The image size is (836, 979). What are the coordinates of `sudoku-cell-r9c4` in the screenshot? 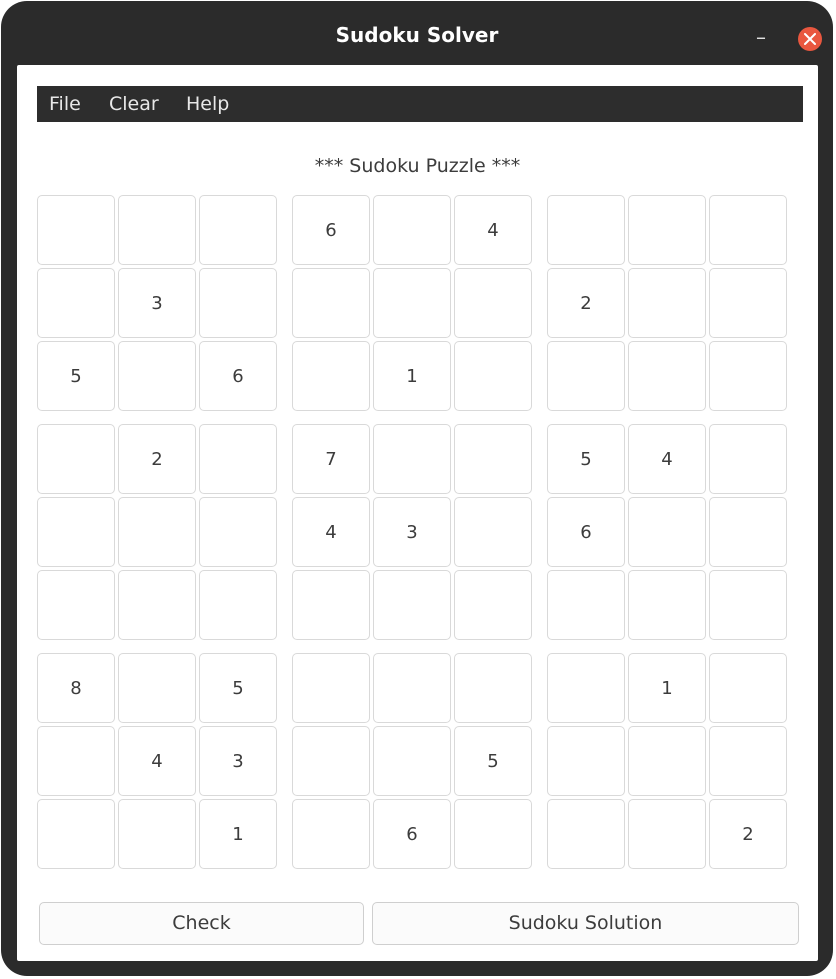 It's located at (331, 834).